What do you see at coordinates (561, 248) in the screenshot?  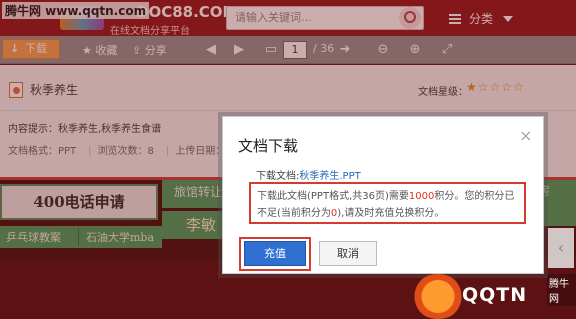 I see `chevron-left-icon: ‹` at bounding box center [561, 248].